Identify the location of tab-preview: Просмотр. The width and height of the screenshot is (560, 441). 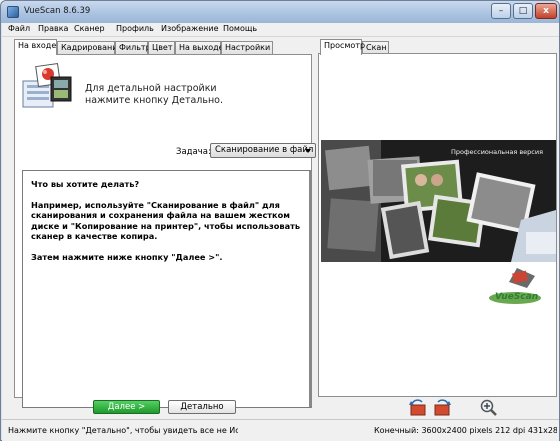
(342, 47).